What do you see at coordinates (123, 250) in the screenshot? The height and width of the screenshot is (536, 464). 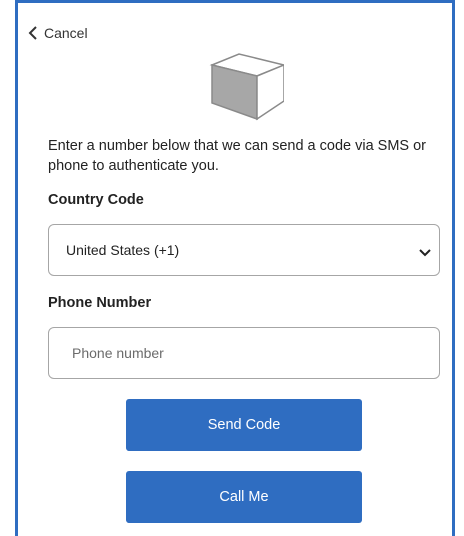 I see `country-code-value: United States (+1)` at bounding box center [123, 250].